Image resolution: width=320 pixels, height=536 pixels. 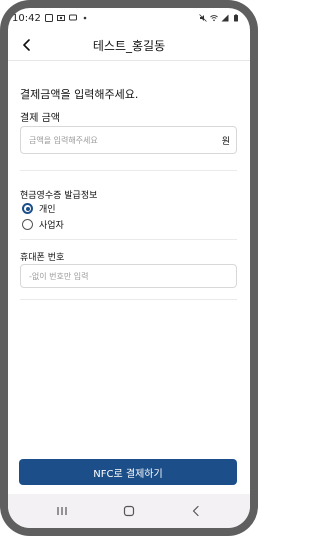 I want to click on home-button, so click(x=129, y=511).